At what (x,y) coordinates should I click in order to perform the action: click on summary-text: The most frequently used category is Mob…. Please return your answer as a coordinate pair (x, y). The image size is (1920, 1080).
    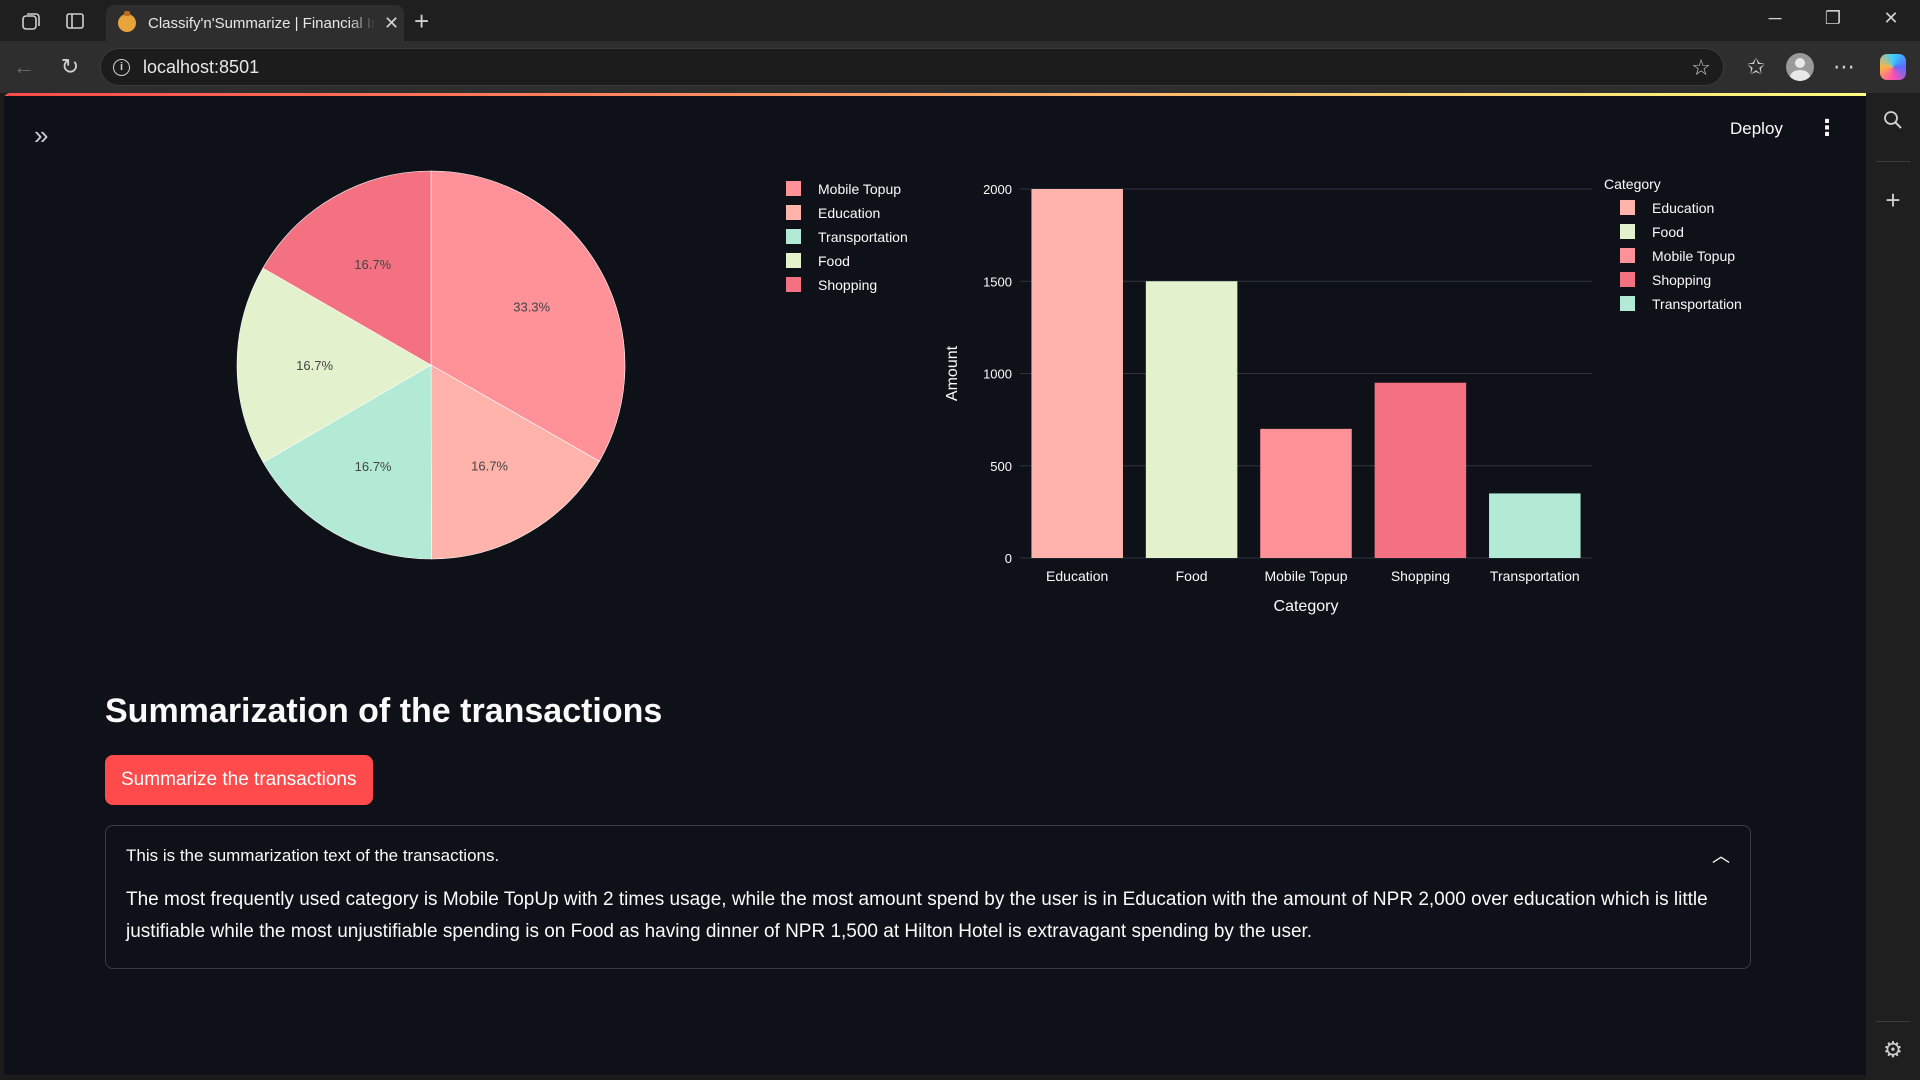
    Looking at the image, I should click on (917, 915).